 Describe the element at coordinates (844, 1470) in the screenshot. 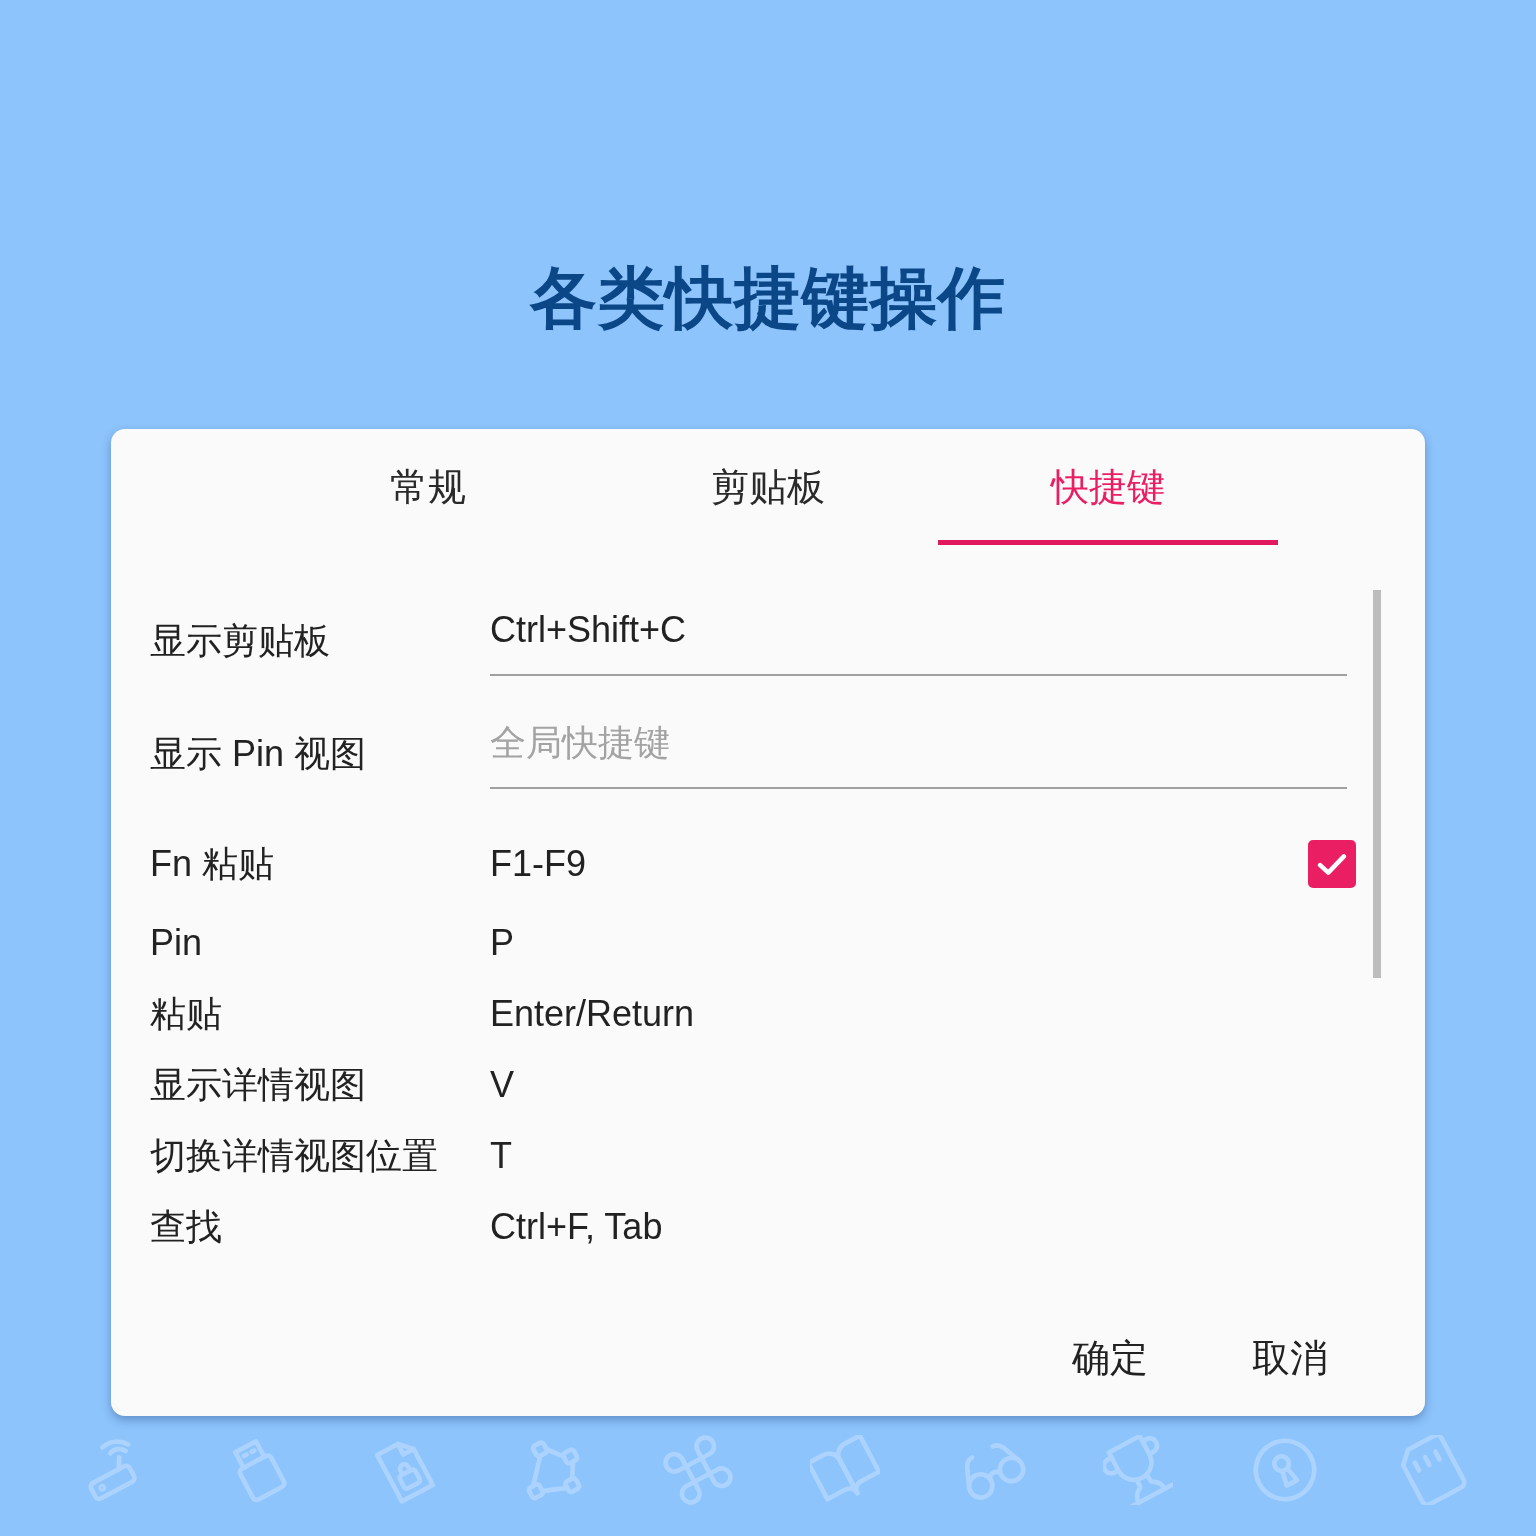

I see `open-book-icon` at that location.